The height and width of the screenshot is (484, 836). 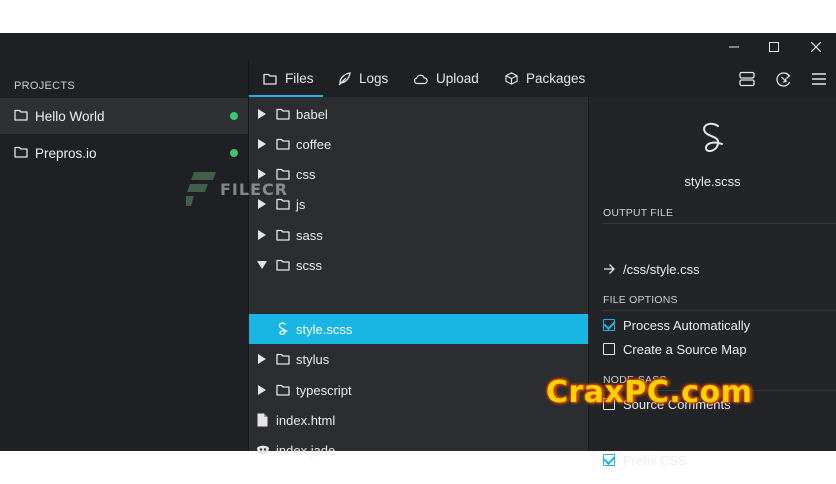 I want to click on file-name: coffee, so click(x=314, y=144).